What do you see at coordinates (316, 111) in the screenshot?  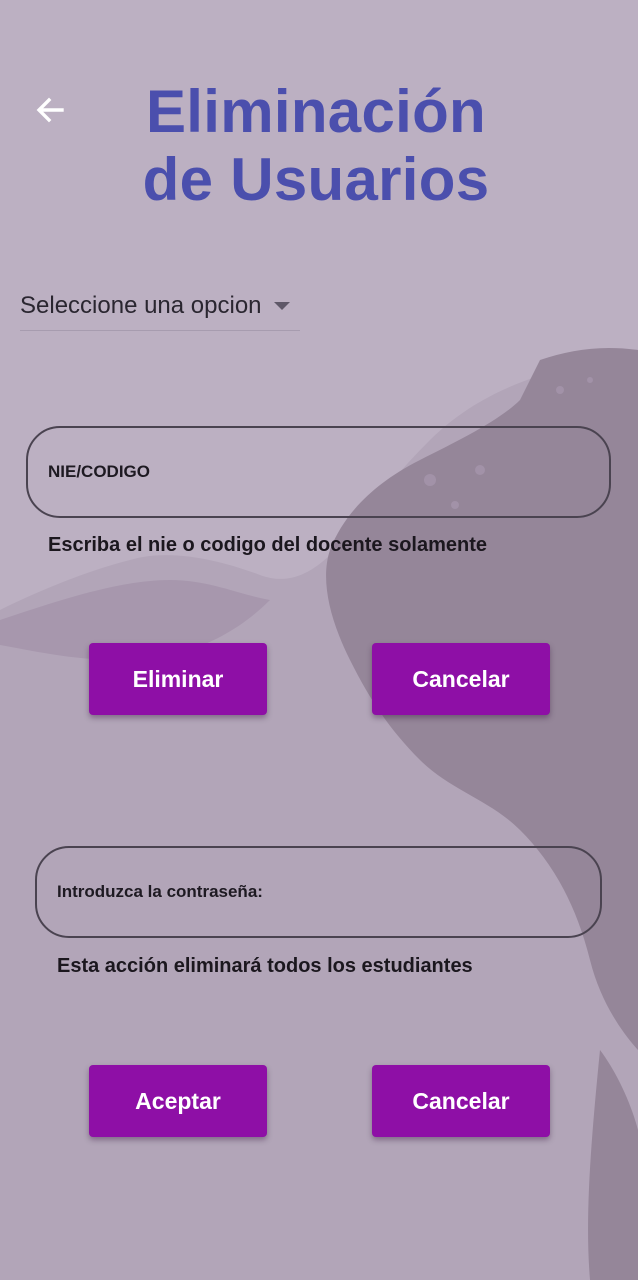 I see `title-line-1: Eliminación` at bounding box center [316, 111].